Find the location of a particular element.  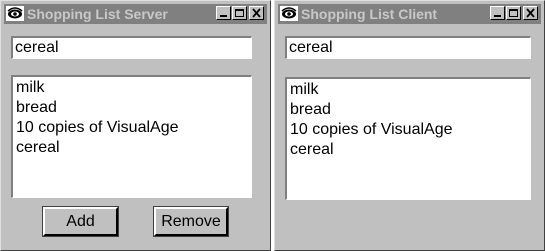

client-maximize-button is located at coordinates (513, 13).